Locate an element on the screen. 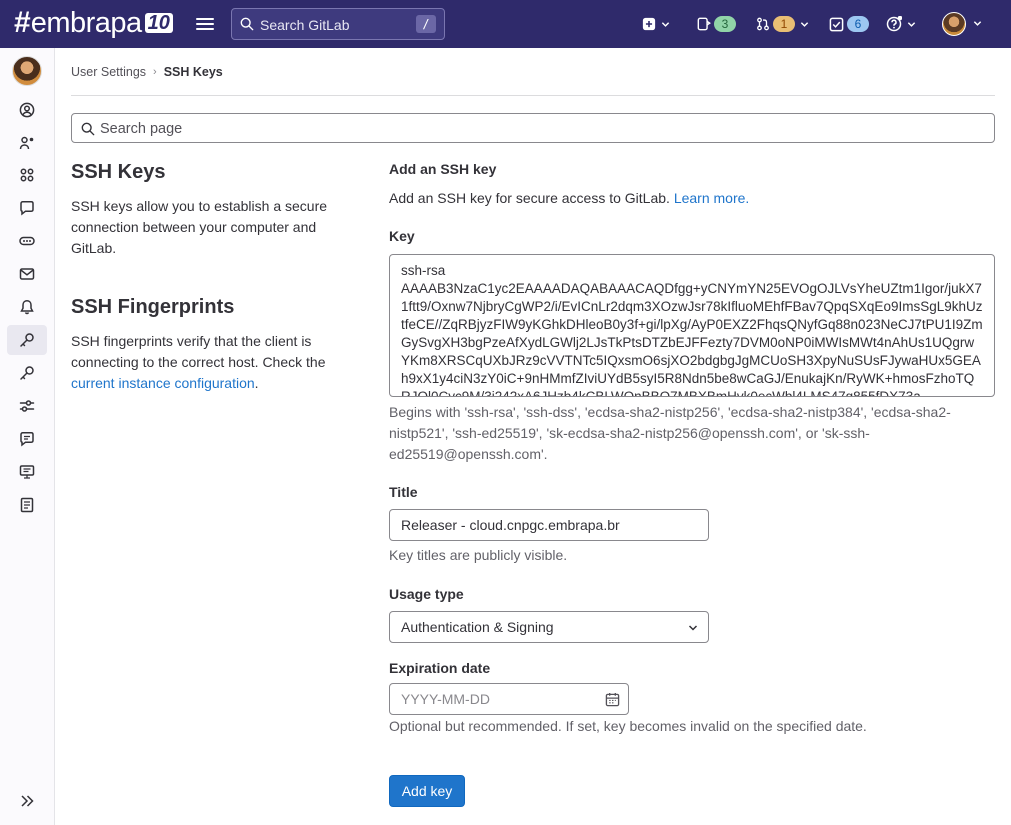 This screenshot has width=1011, height=825. usage-type-select: Authentication & Signing is located at coordinates (549, 627).